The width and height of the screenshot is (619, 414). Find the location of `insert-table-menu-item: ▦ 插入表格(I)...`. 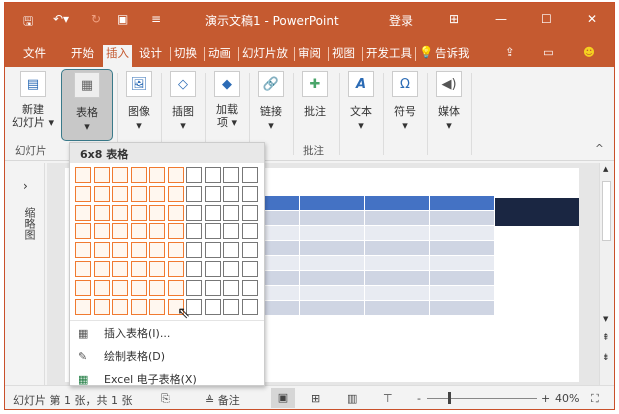

insert-table-menu-item: ▦ 插入表格(I)... is located at coordinates (124, 333).